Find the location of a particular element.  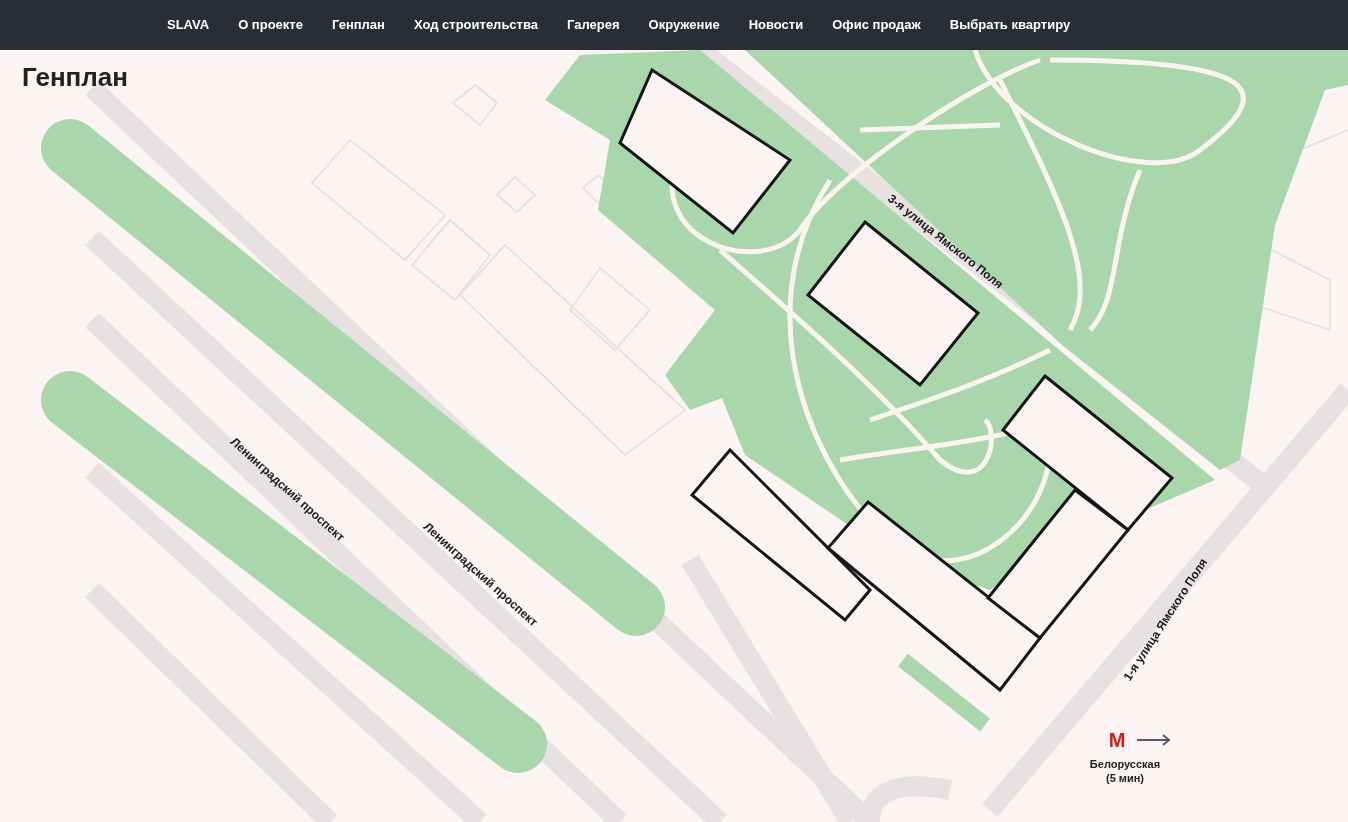

arrow-right-icon is located at coordinates (1154, 740).